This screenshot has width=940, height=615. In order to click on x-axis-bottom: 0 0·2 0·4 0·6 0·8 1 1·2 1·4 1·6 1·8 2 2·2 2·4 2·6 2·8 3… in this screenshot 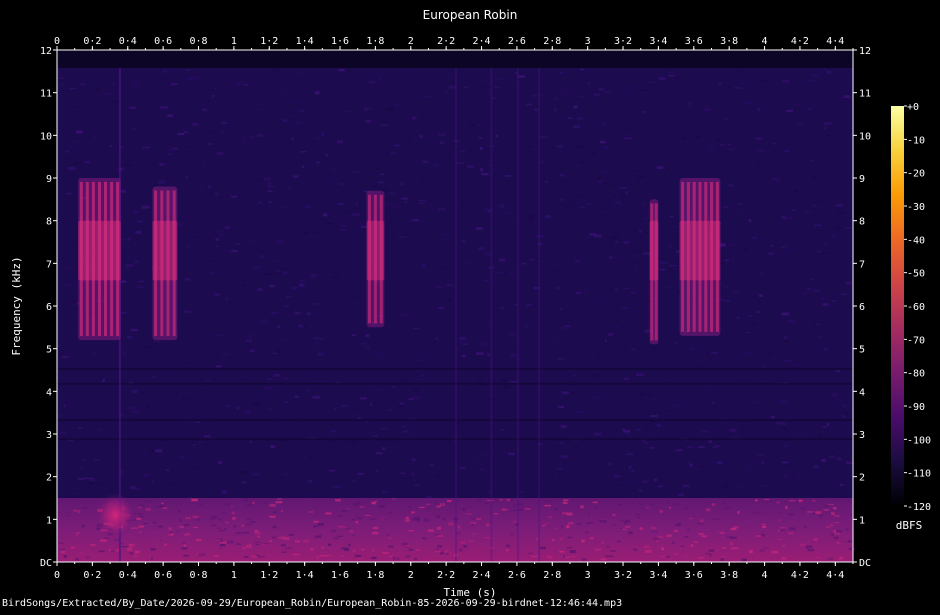, I will do `click(454, 571)`.